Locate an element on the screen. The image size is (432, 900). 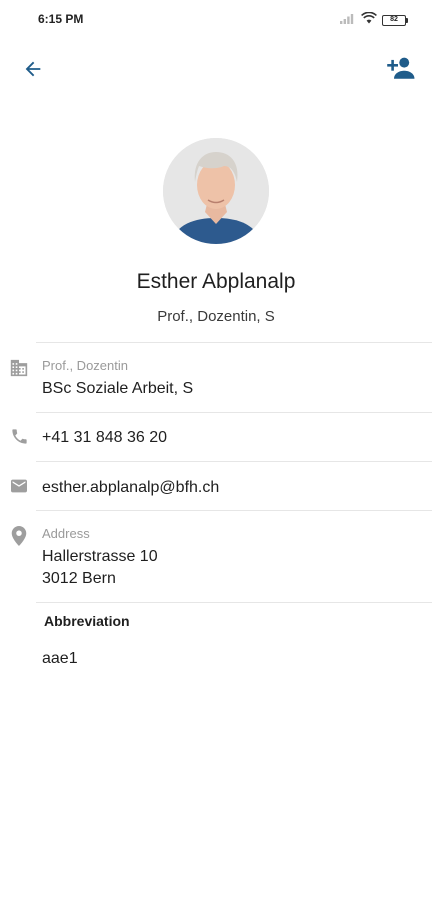
status-icons: 82 is located at coordinates (374, 20).